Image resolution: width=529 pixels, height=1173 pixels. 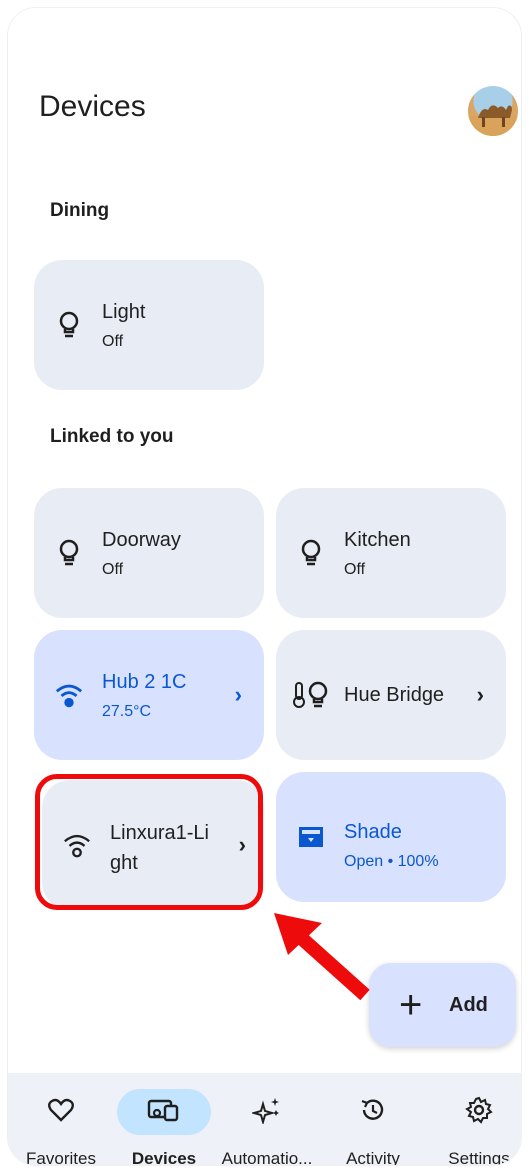 I want to click on section-dining: Dining, so click(x=80, y=210).